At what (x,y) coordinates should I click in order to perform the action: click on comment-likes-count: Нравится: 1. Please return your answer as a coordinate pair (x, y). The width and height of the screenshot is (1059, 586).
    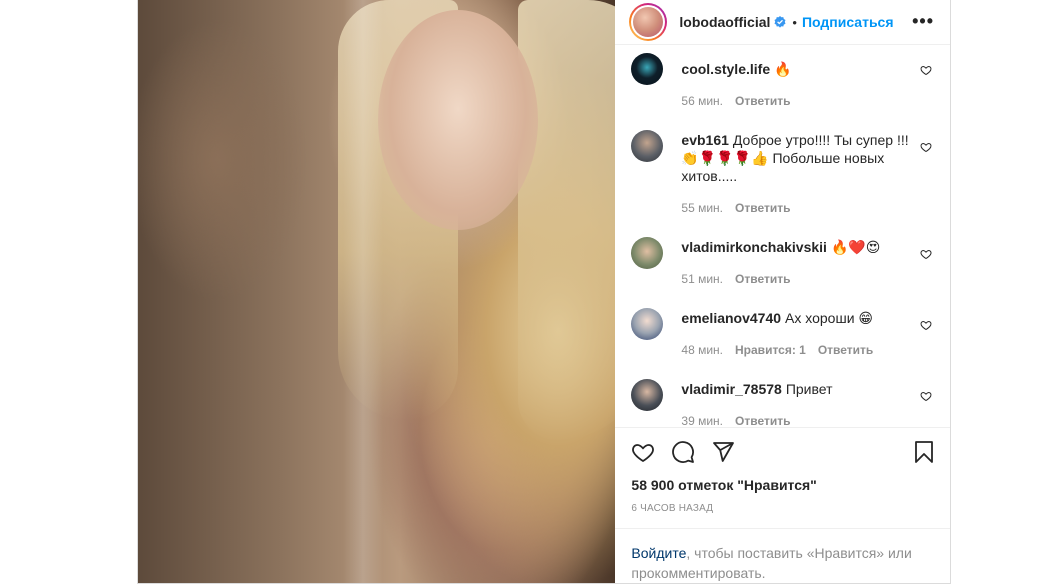
    Looking at the image, I should click on (770, 350).